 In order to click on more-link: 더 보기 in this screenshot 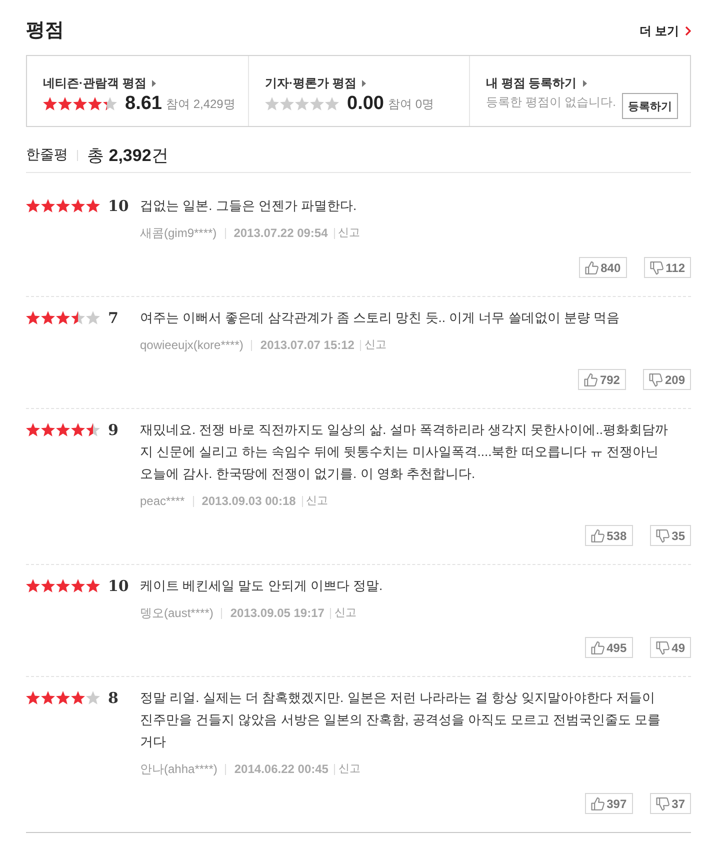, I will do `click(665, 31)`.